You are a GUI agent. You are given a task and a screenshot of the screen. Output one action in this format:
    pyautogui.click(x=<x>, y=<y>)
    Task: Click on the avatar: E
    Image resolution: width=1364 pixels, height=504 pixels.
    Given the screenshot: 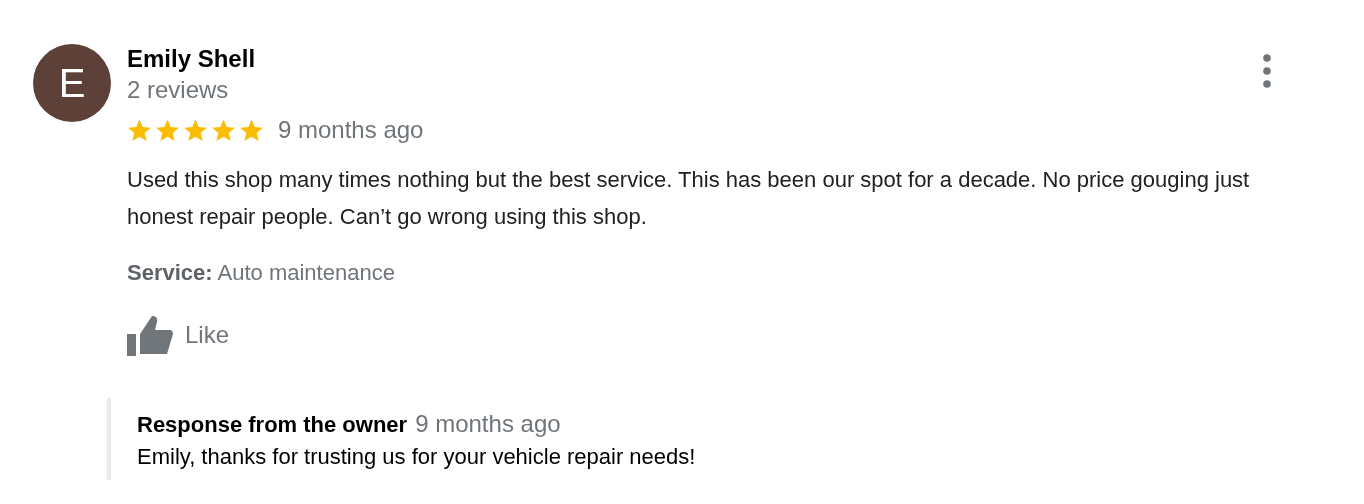 What is the action you would take?
    pyautogui.click(x=72, y=83)
    